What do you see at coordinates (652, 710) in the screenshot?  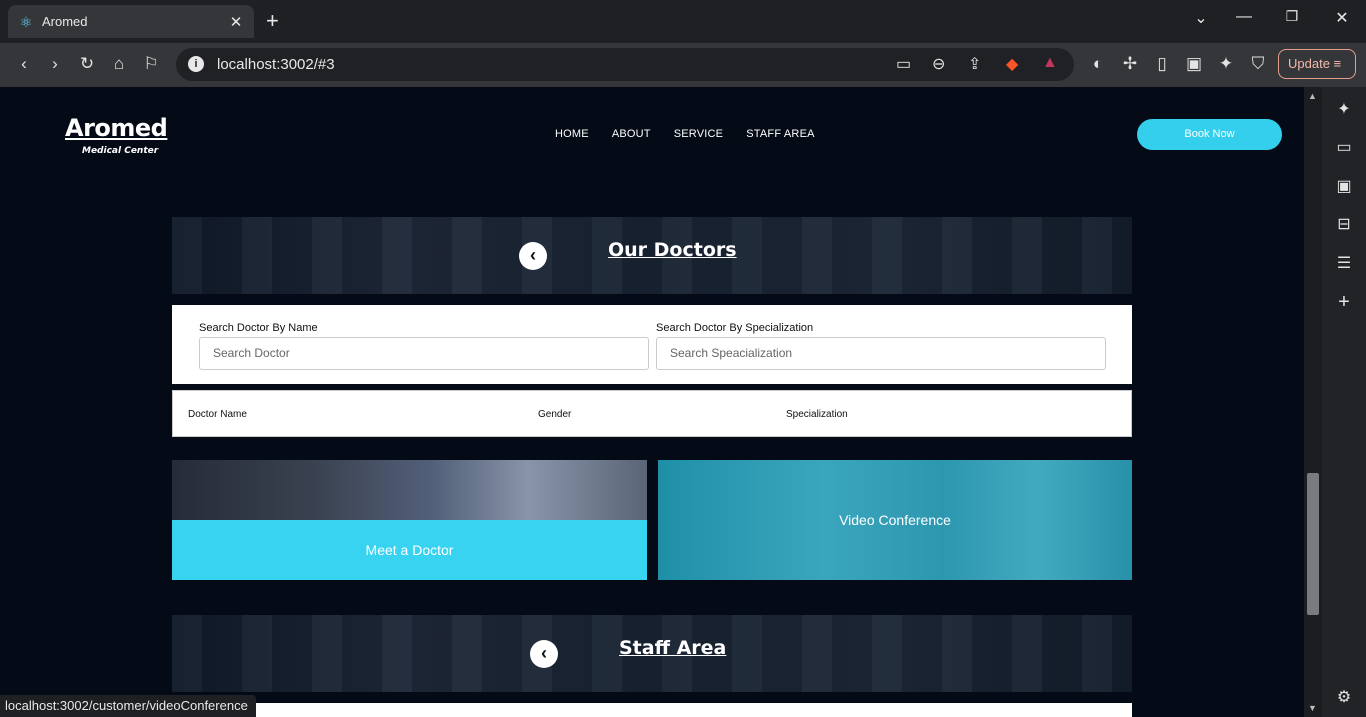 I see `staff-panel` at bounding box center [652, 710].